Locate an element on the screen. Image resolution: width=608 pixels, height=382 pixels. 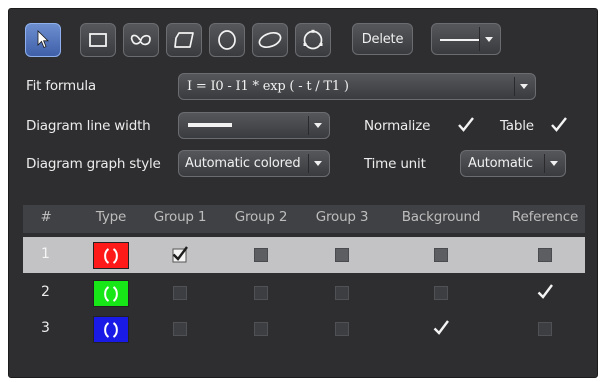
row-number: 2 is located at coordinates (45, 292).